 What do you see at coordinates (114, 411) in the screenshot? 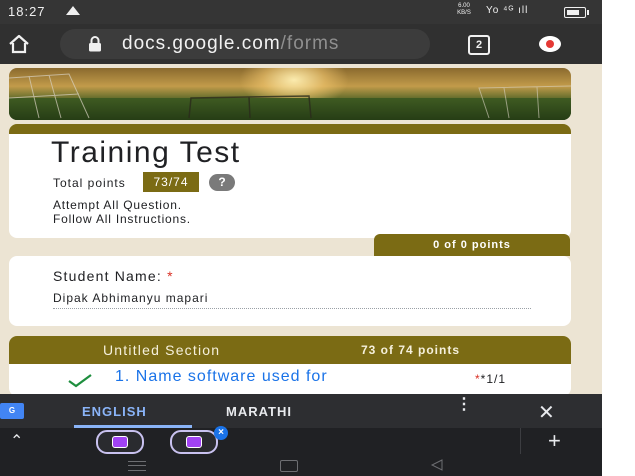
I see `language-english-tab: ENGLISH` at bounding box center [114, 411].